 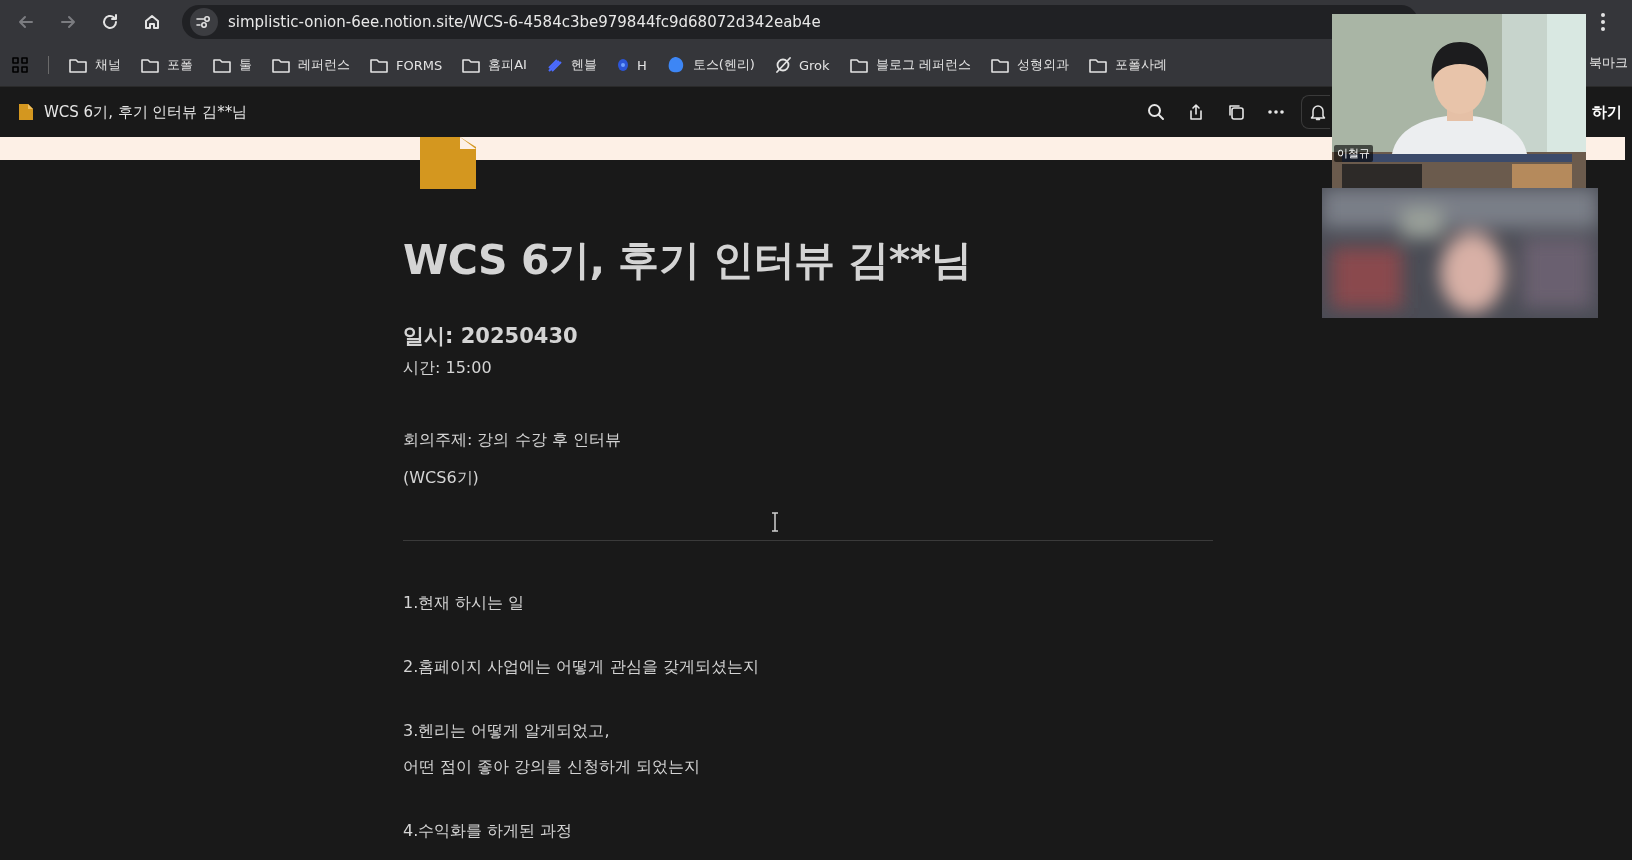 I want to click on home-icon, so click(x=152, y=22).